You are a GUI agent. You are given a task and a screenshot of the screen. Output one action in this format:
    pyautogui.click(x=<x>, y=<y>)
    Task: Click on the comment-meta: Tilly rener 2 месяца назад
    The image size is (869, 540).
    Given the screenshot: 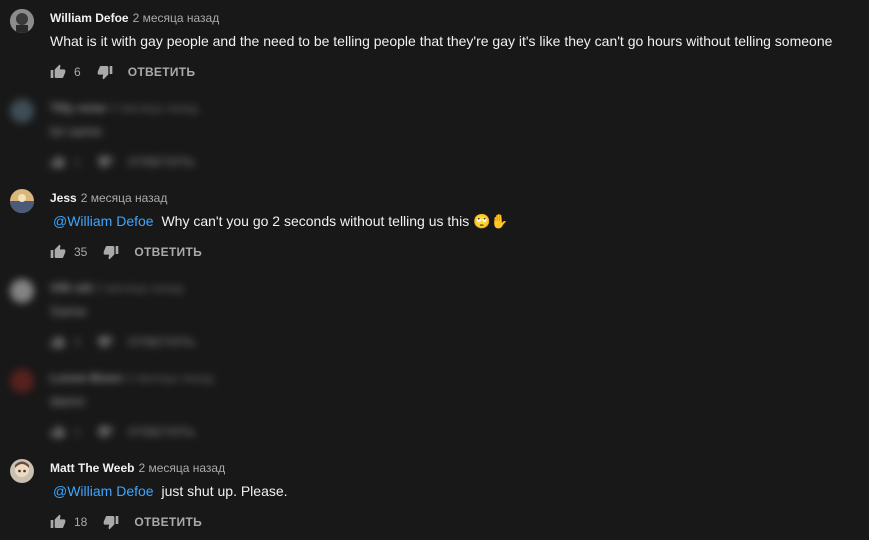 What is the action you would take?
    pyautogui.click(x=124, y=108)
    